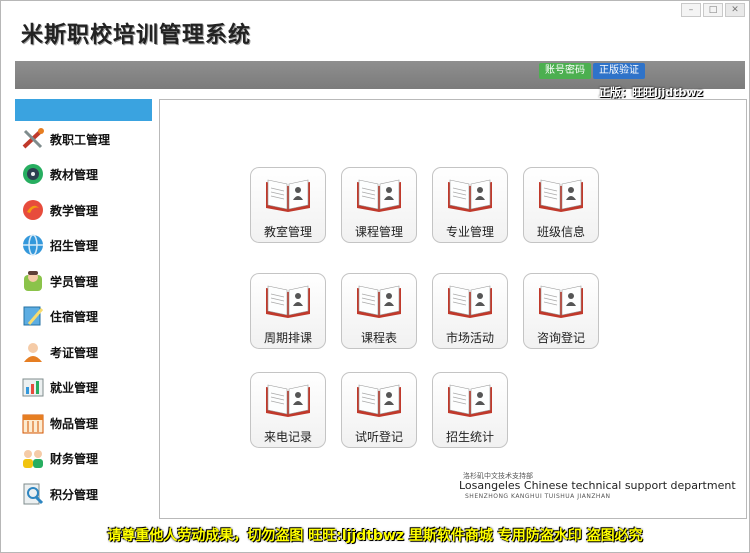  Describe the element at coordinates (378, 232) in the screenshot. I see `tile-label: 课程管理` at that location.